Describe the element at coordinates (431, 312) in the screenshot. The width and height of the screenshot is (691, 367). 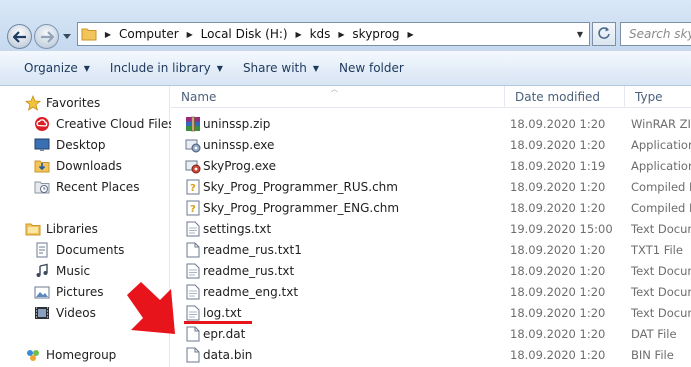
I see `file-row: log.txt 18.09.2020 1:20 Text Docum` at that location.